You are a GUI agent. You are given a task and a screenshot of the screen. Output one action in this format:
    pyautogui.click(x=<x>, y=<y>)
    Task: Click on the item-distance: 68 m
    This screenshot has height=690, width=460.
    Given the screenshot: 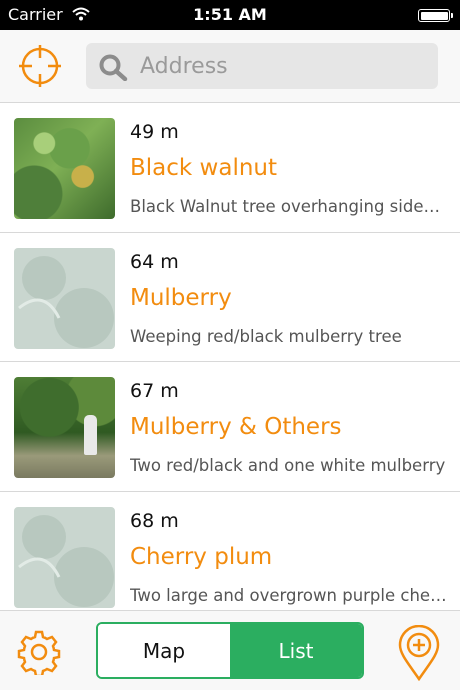 What is the action you would take?
    pyautogui.click(x=154, y=520)
    